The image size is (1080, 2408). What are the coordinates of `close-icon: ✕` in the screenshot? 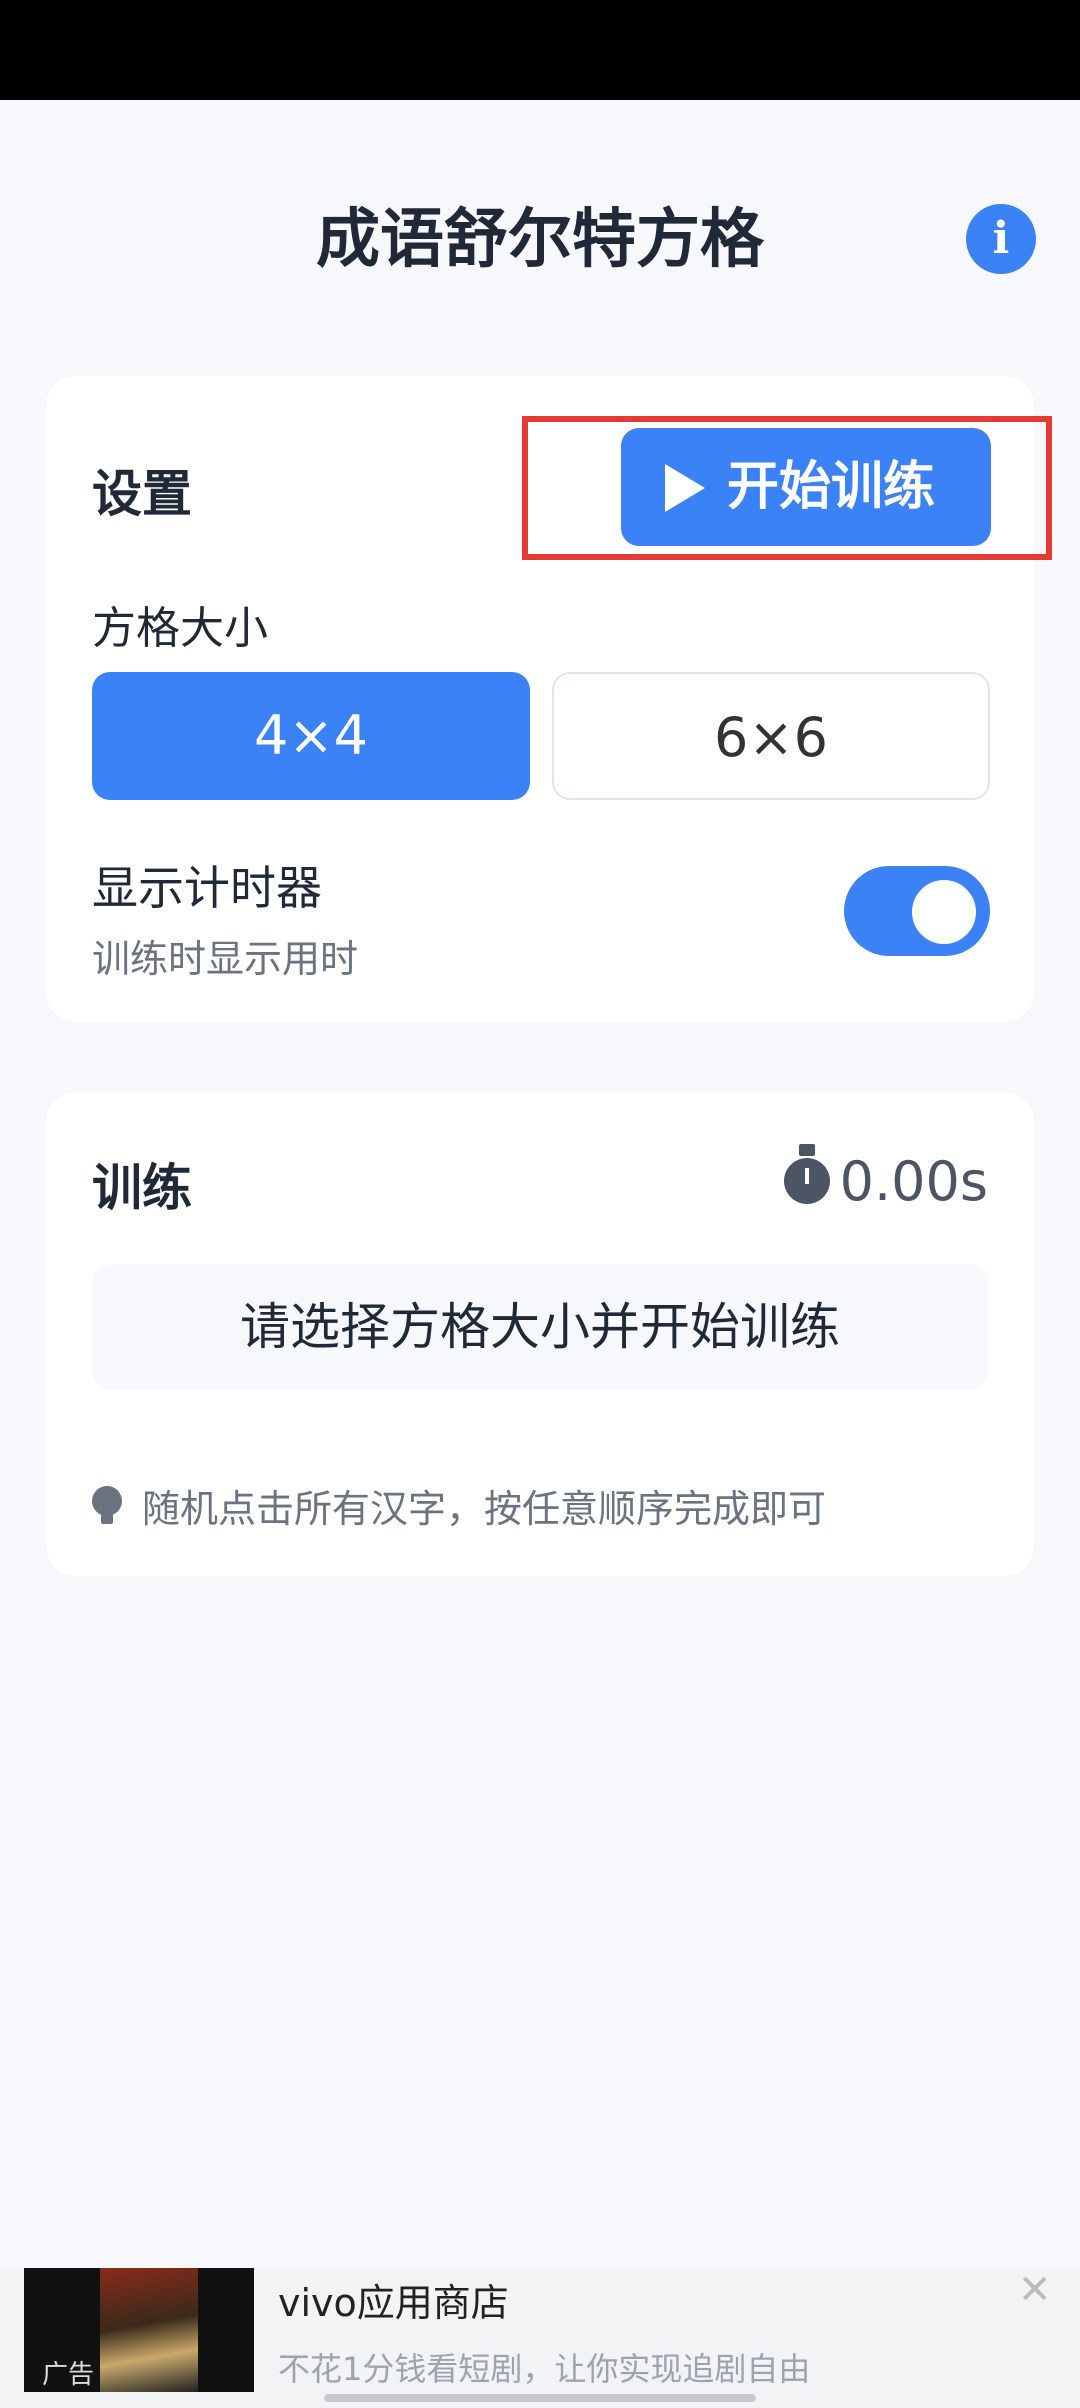 It's located at (1035, 2290).